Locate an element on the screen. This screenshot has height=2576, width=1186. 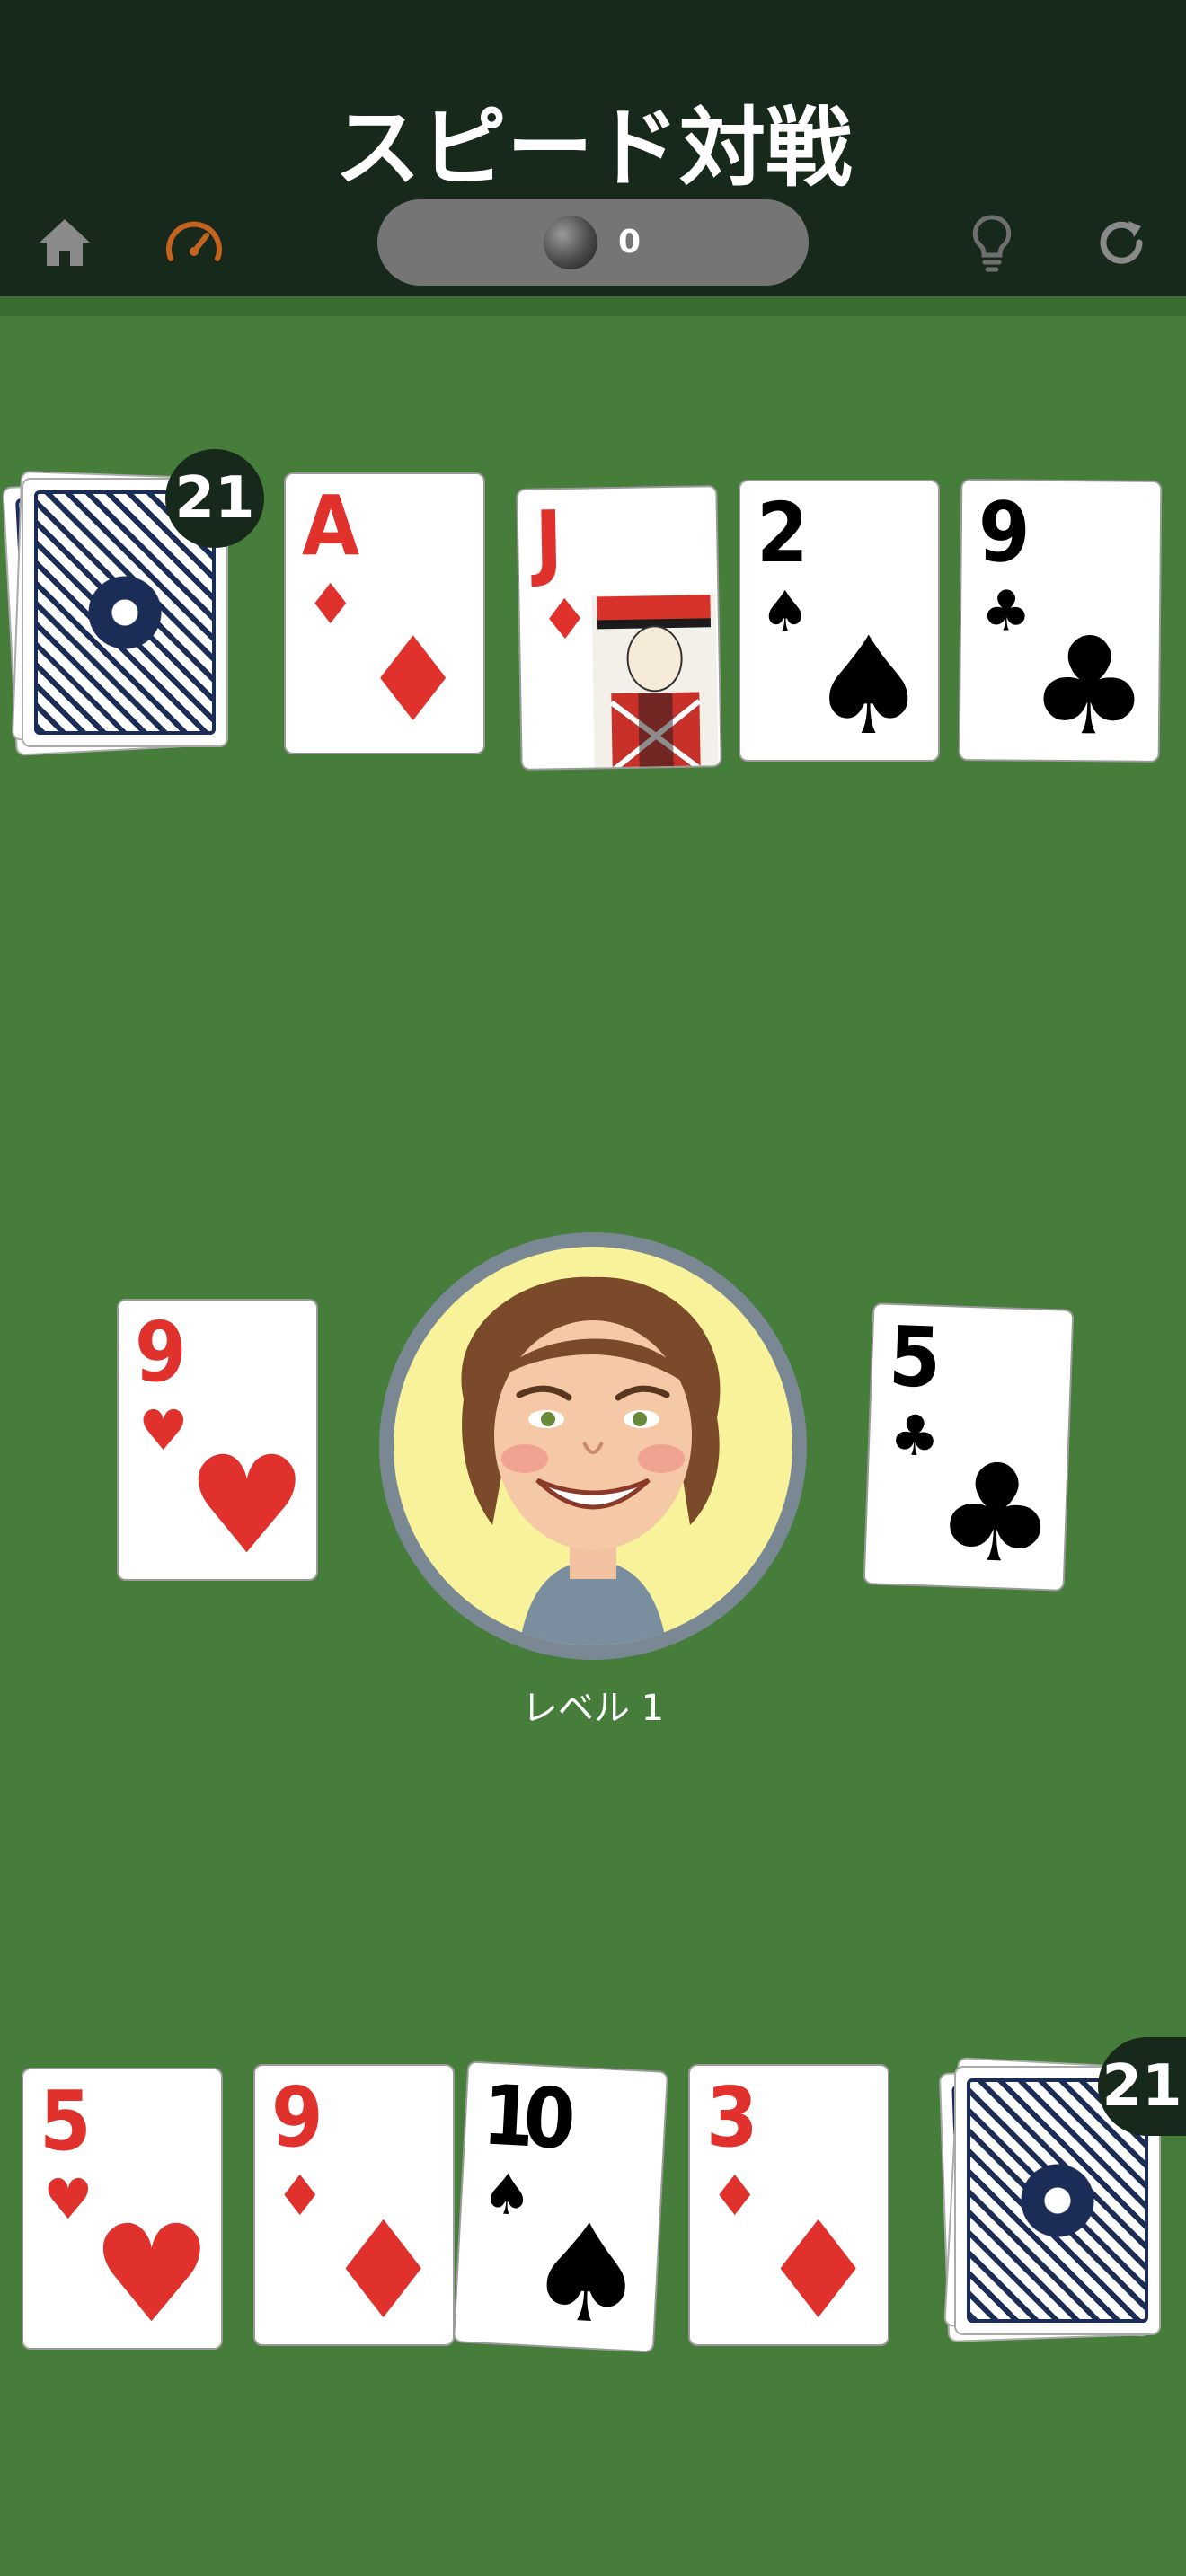
card-center-mark: ♦ is located at coordinates (412, 680).